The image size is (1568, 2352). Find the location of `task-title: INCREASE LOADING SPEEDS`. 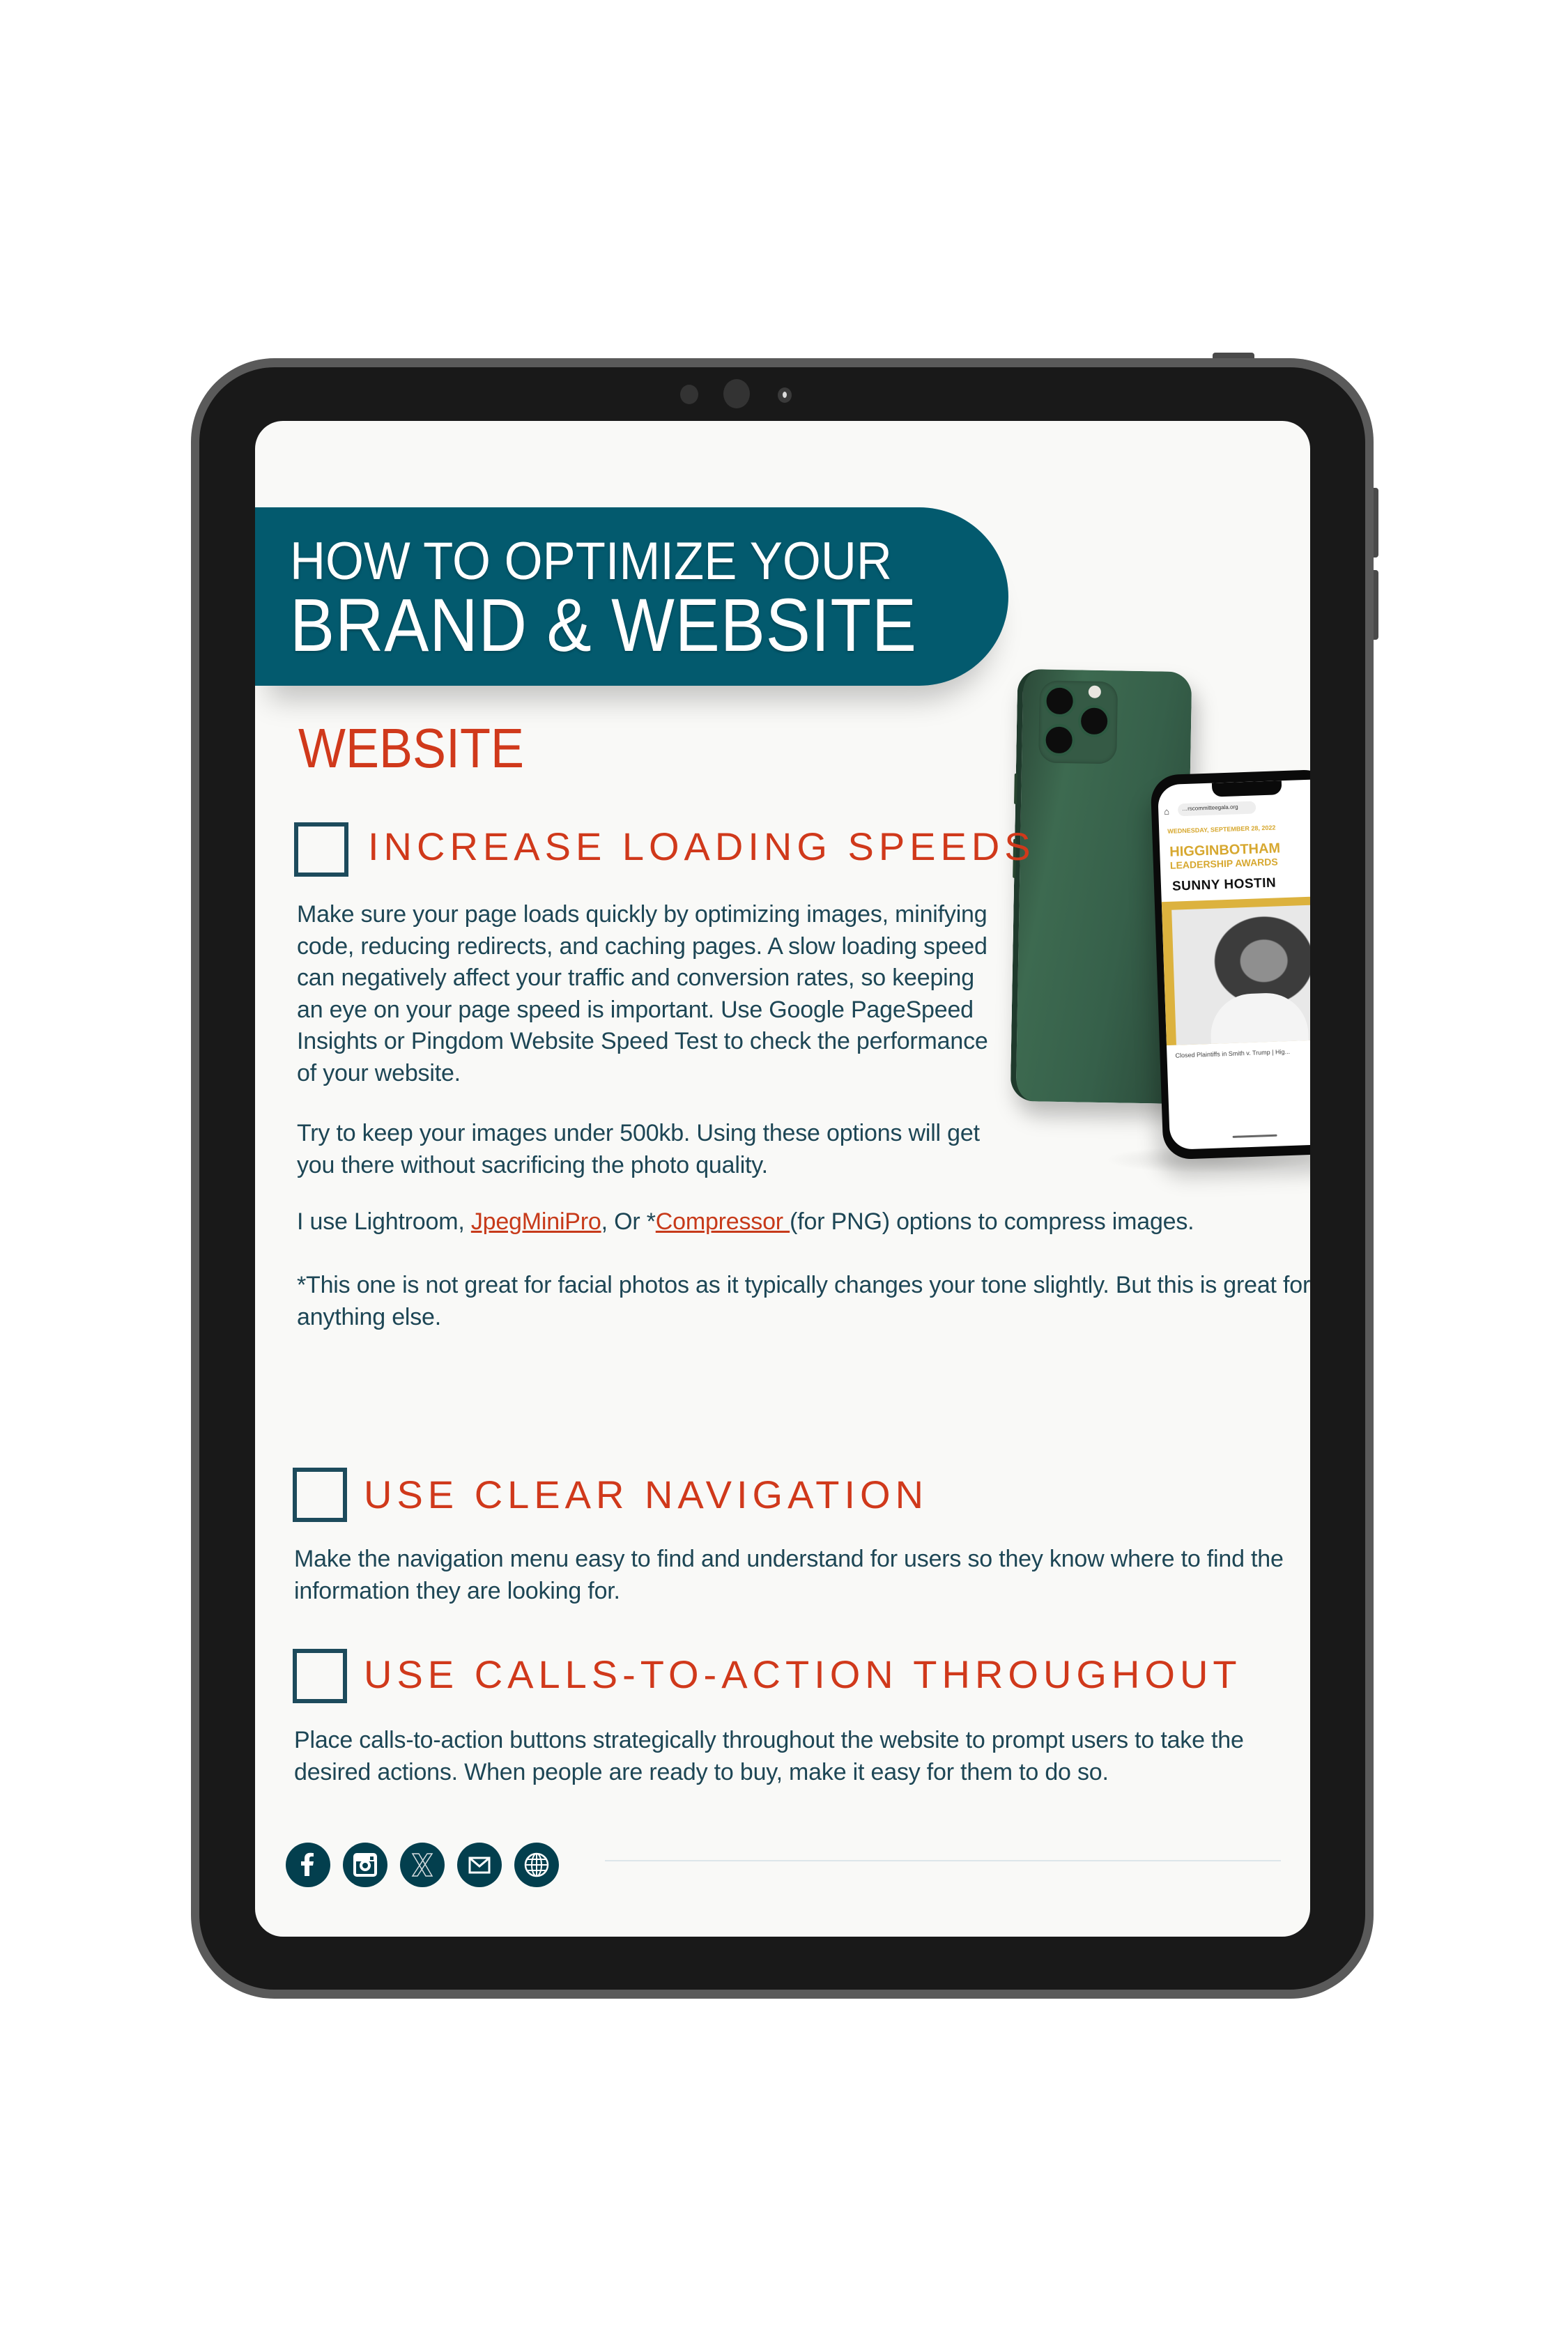

task-title: INCREASE LOADING SPEEDS is located at coordinates (702, 846).